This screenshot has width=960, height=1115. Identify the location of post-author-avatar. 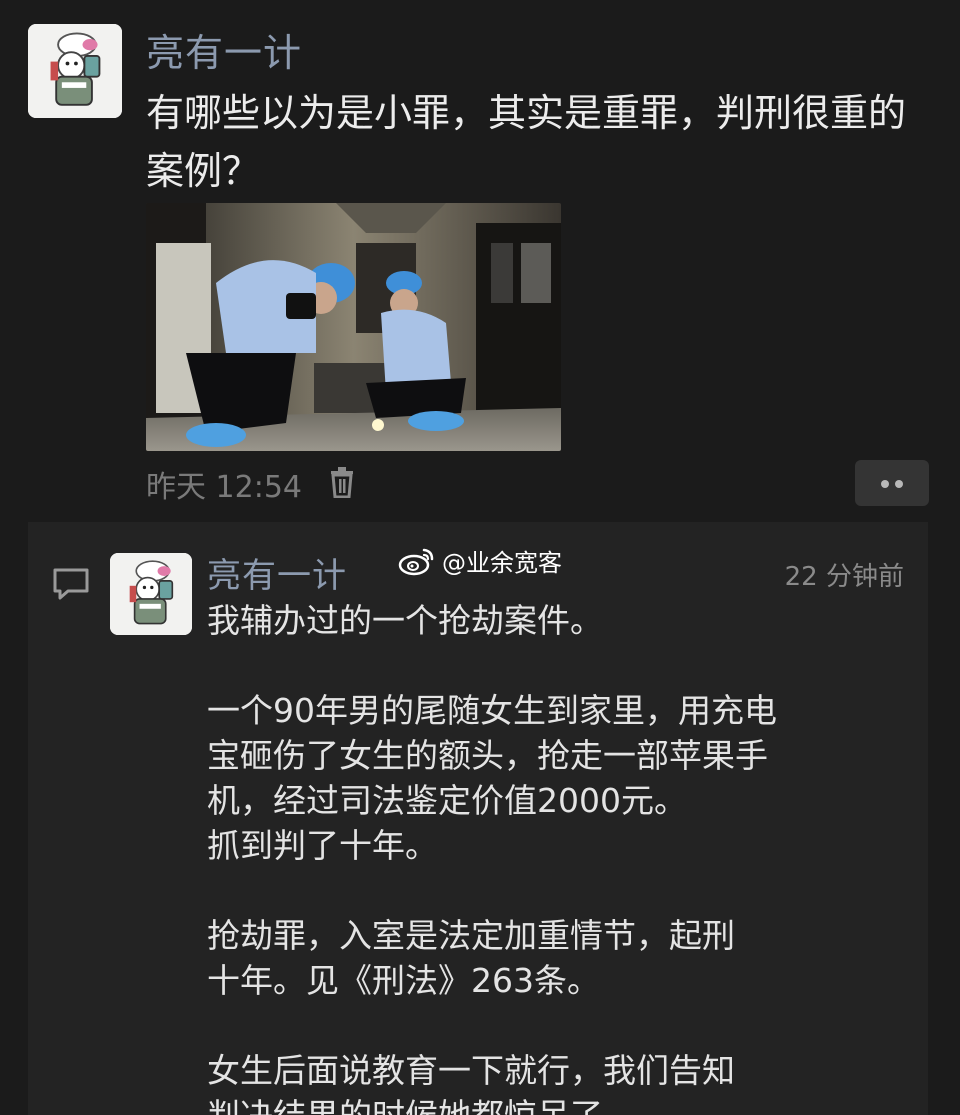
(75, 71).